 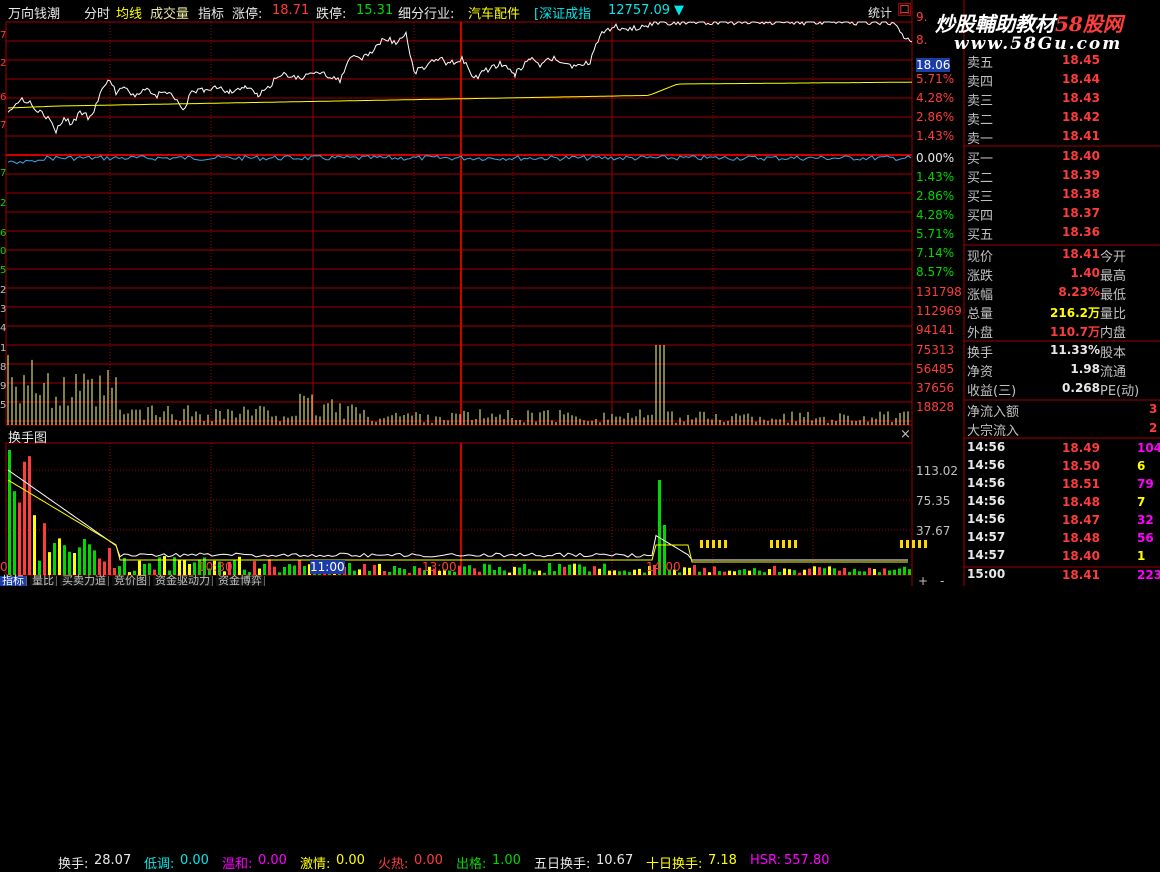 I want to click on volume-axis-left-label: 2, so click(x=3, y=290).